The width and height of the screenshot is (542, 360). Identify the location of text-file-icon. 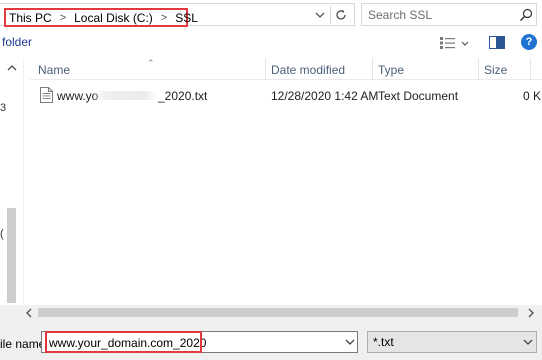
(46, 95).